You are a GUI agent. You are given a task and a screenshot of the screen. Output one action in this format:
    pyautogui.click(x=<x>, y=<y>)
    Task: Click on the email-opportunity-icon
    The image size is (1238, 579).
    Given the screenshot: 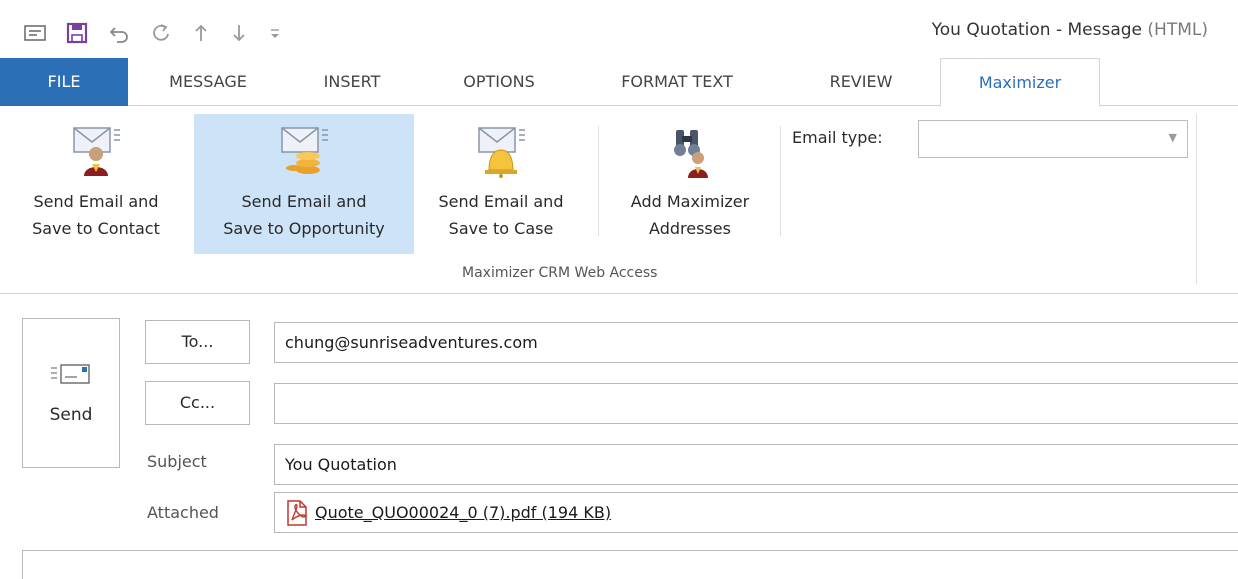 What is the action you would take?
    pyautogui.click(x=304, y=150)
    